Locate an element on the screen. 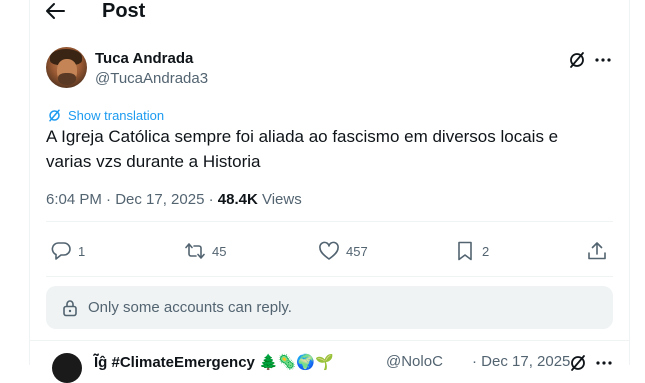 This screenshot has height=383, width=645. like-icon is located at coordinates (329, 251).